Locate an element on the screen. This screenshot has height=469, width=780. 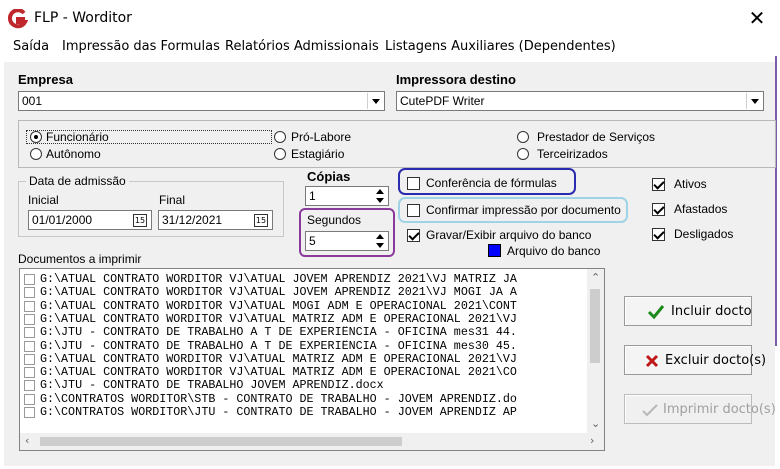
radio-pro-labore-label: Pró-Labore is located at coordinates (321, 137).